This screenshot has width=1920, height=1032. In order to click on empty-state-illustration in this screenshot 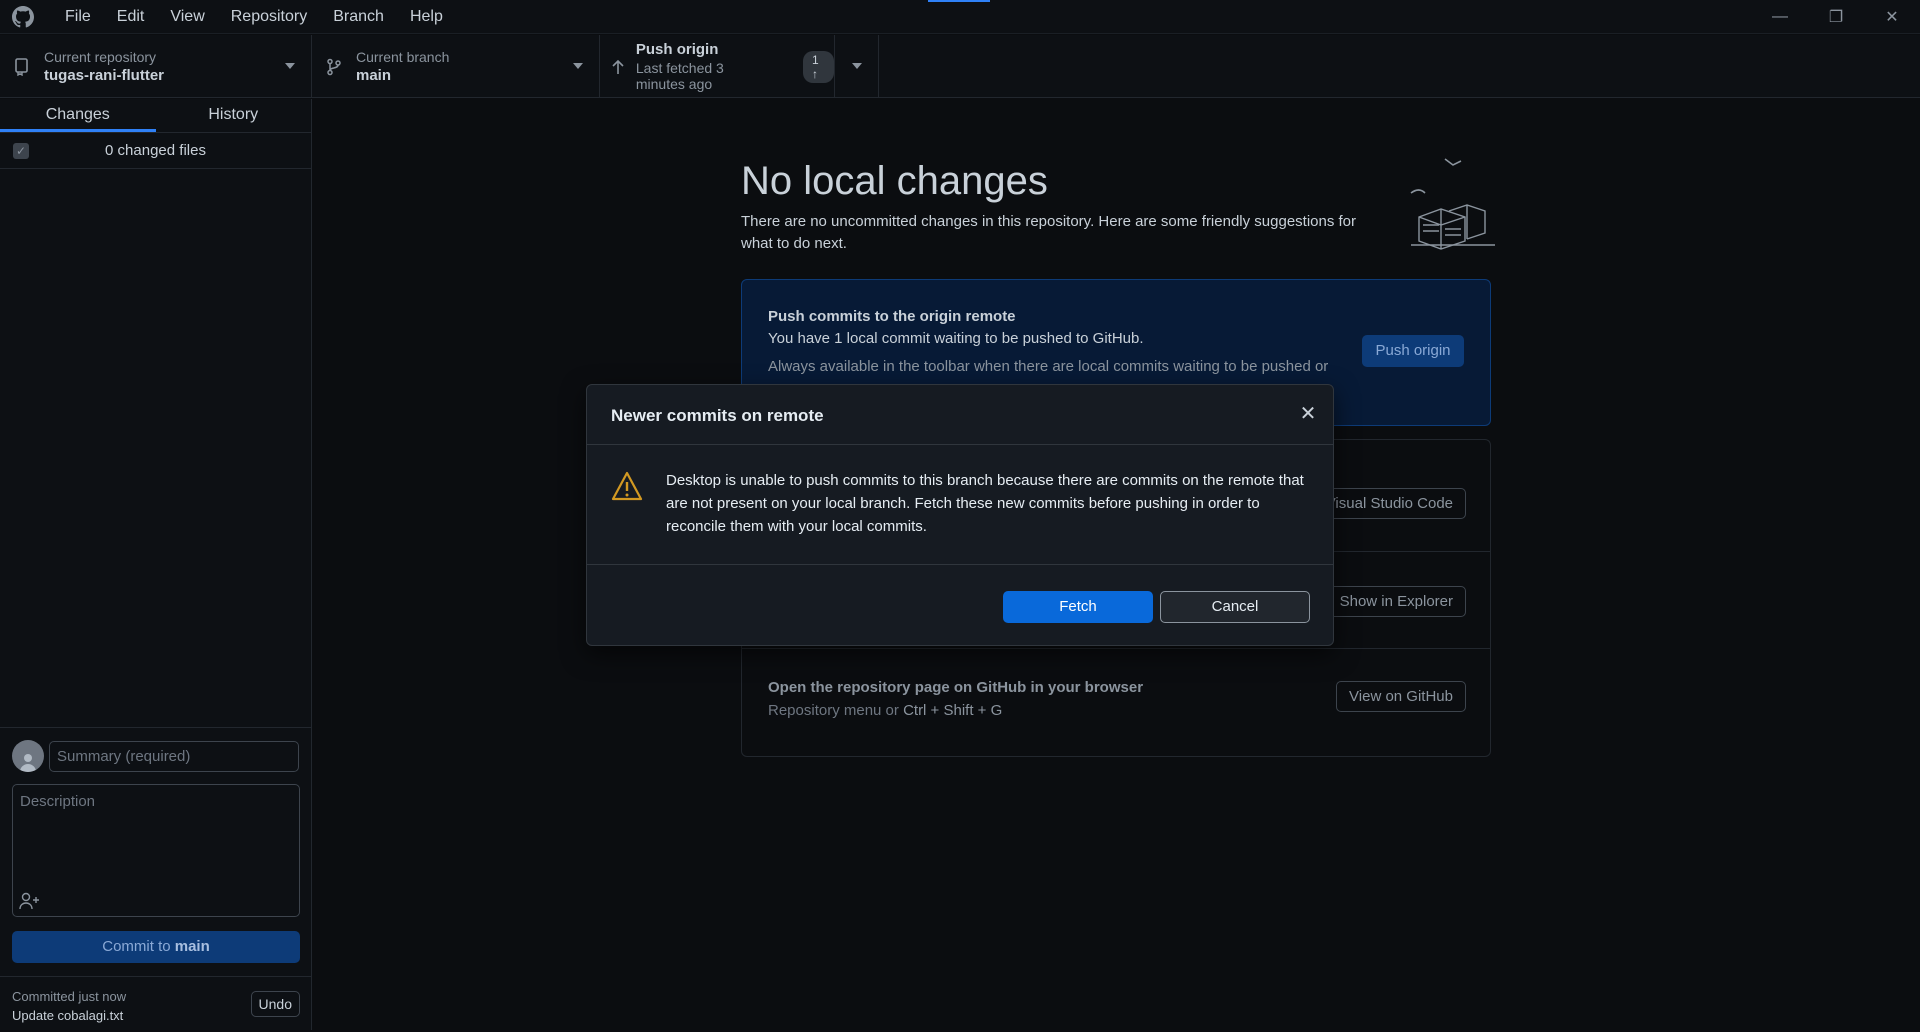, I will do `click(1452, 204)`.